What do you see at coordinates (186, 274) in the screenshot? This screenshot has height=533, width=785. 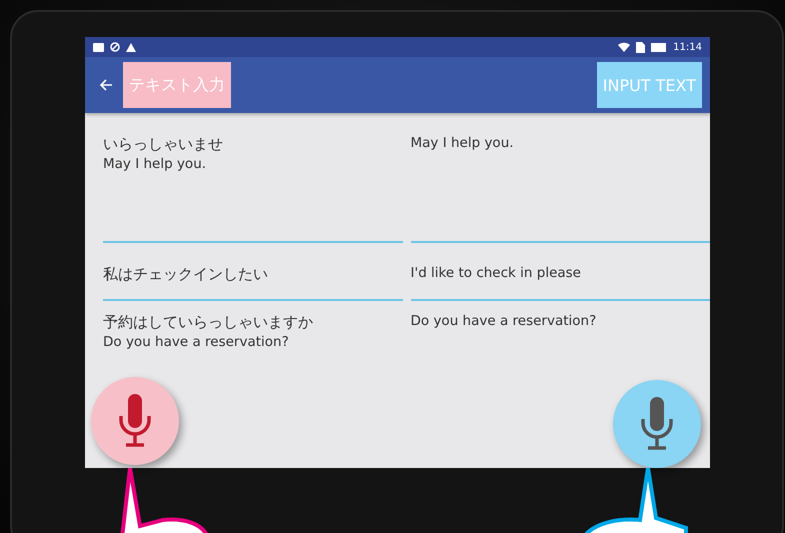 I see `japanese-phrase: 私はチェックインしたい` at bounding box center [186, 274].